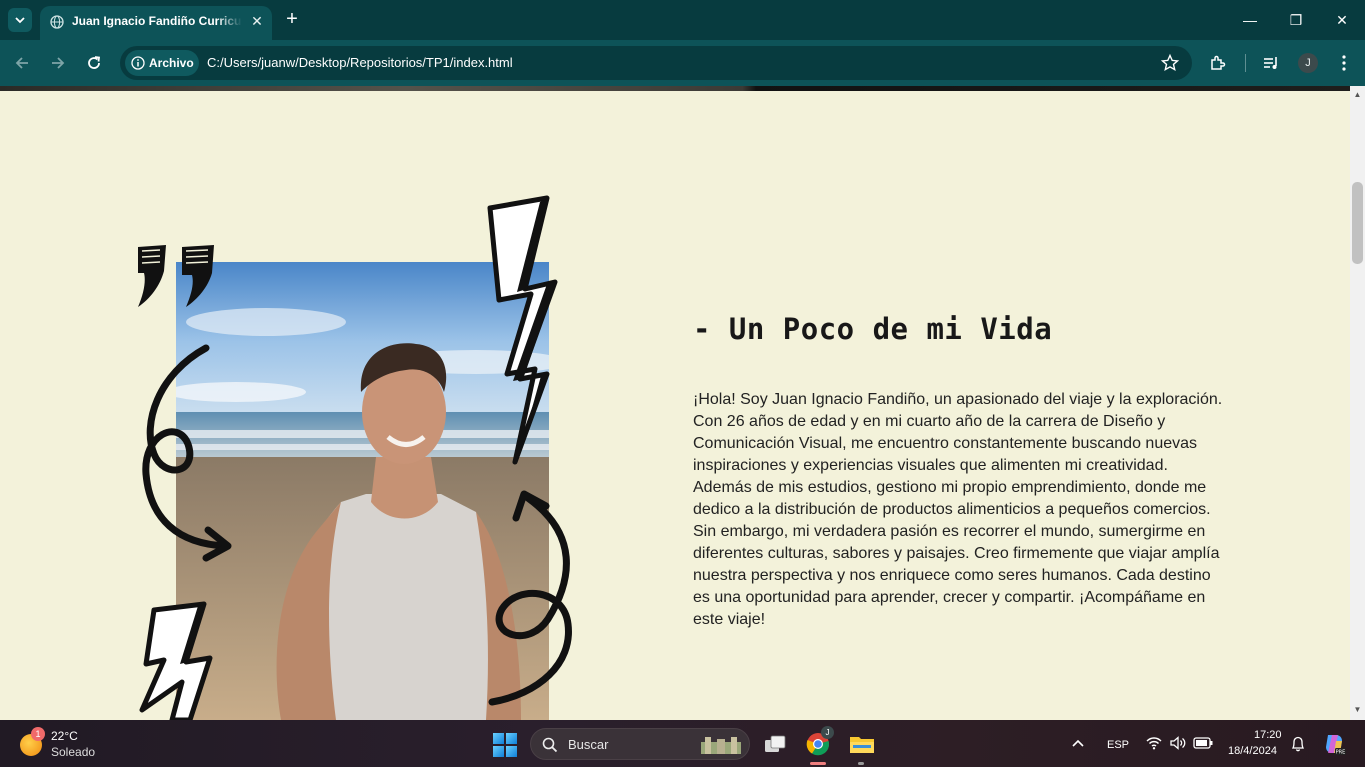 This screenshot has width=1365, height=767. What do you see at coordinates (1154, 743) in the screenshot?
I see `wifi-icon` at bounding box center [1154, 743].